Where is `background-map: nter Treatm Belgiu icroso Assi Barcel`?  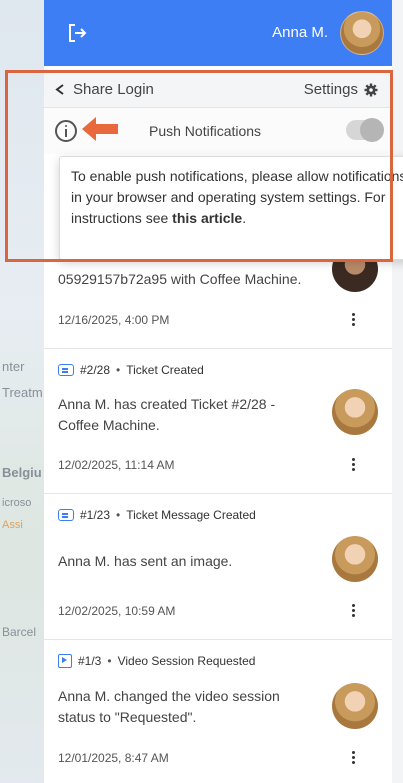 background-map: nter Treatm Belgiu icroso Assi Barcel is located at coordinates (22, 391).